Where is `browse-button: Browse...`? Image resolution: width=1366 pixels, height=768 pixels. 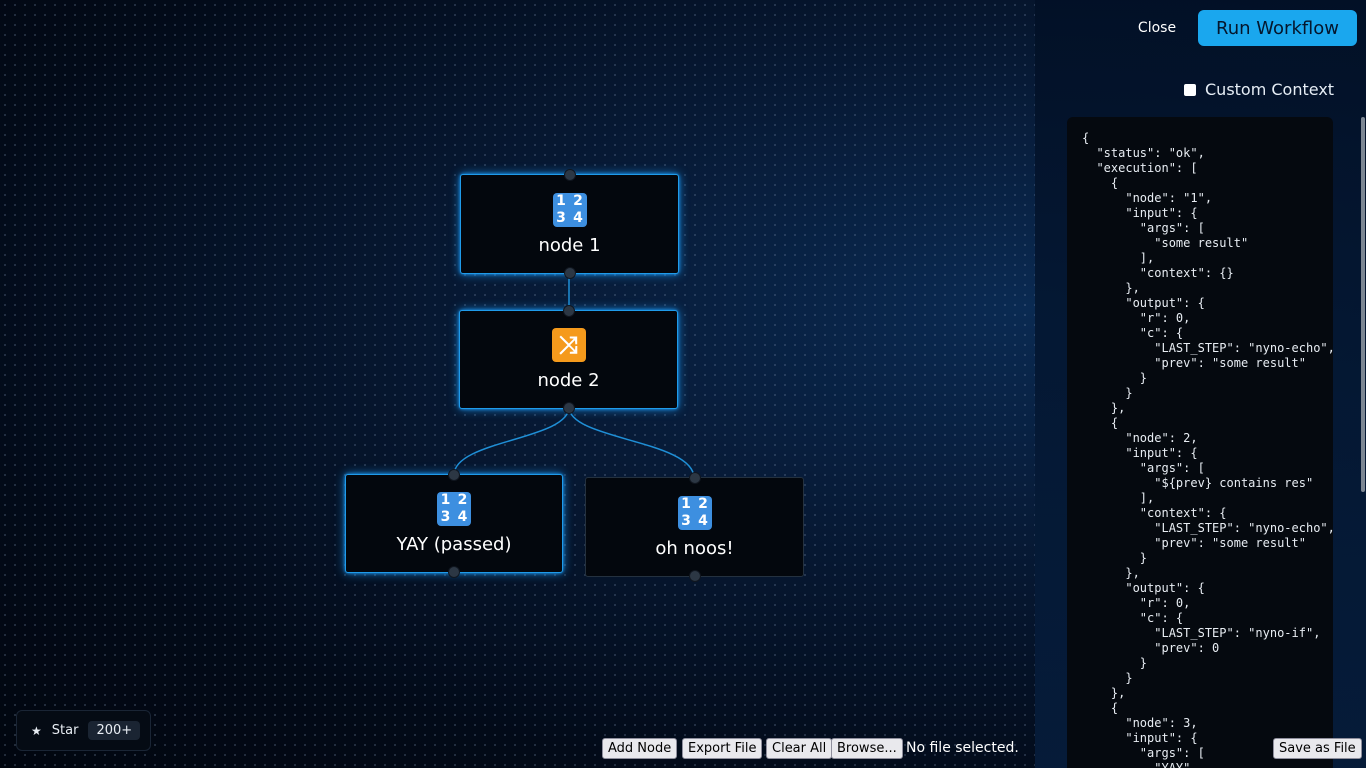 browse-button: Browse... is located at coordinates (867, 748).